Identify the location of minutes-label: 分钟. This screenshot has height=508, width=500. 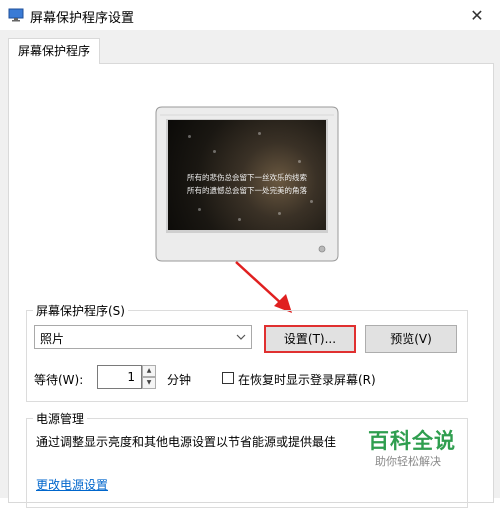
(179, 380).